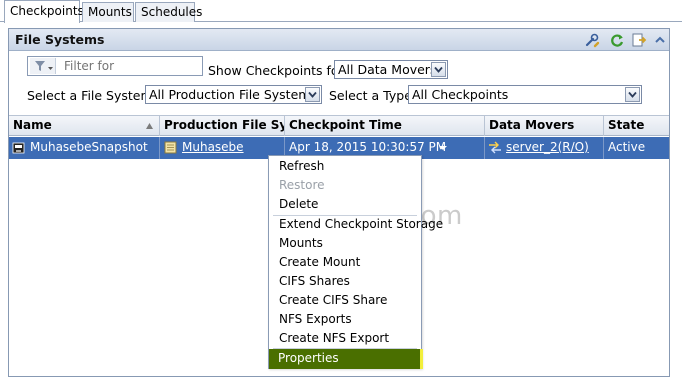  What do you see at coordinates (592, 40) in the screenshot?
I see `wrench-icon` at bounding box center [592, 40].